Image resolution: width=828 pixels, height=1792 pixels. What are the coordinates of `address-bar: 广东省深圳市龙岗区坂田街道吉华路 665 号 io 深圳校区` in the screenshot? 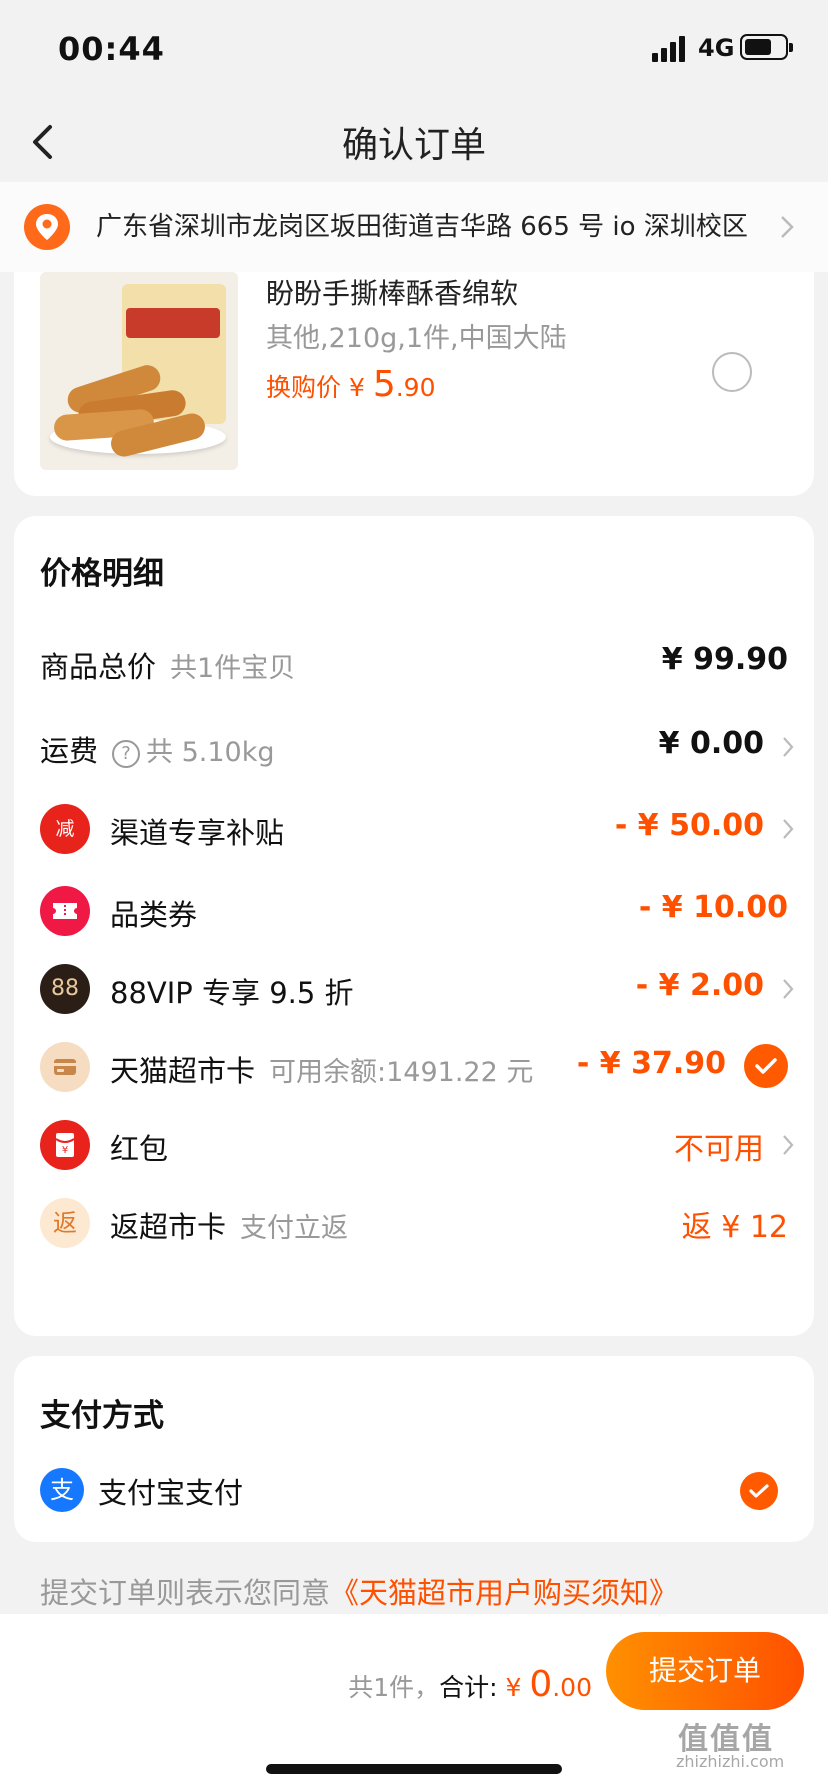 It's located at (414, 227).